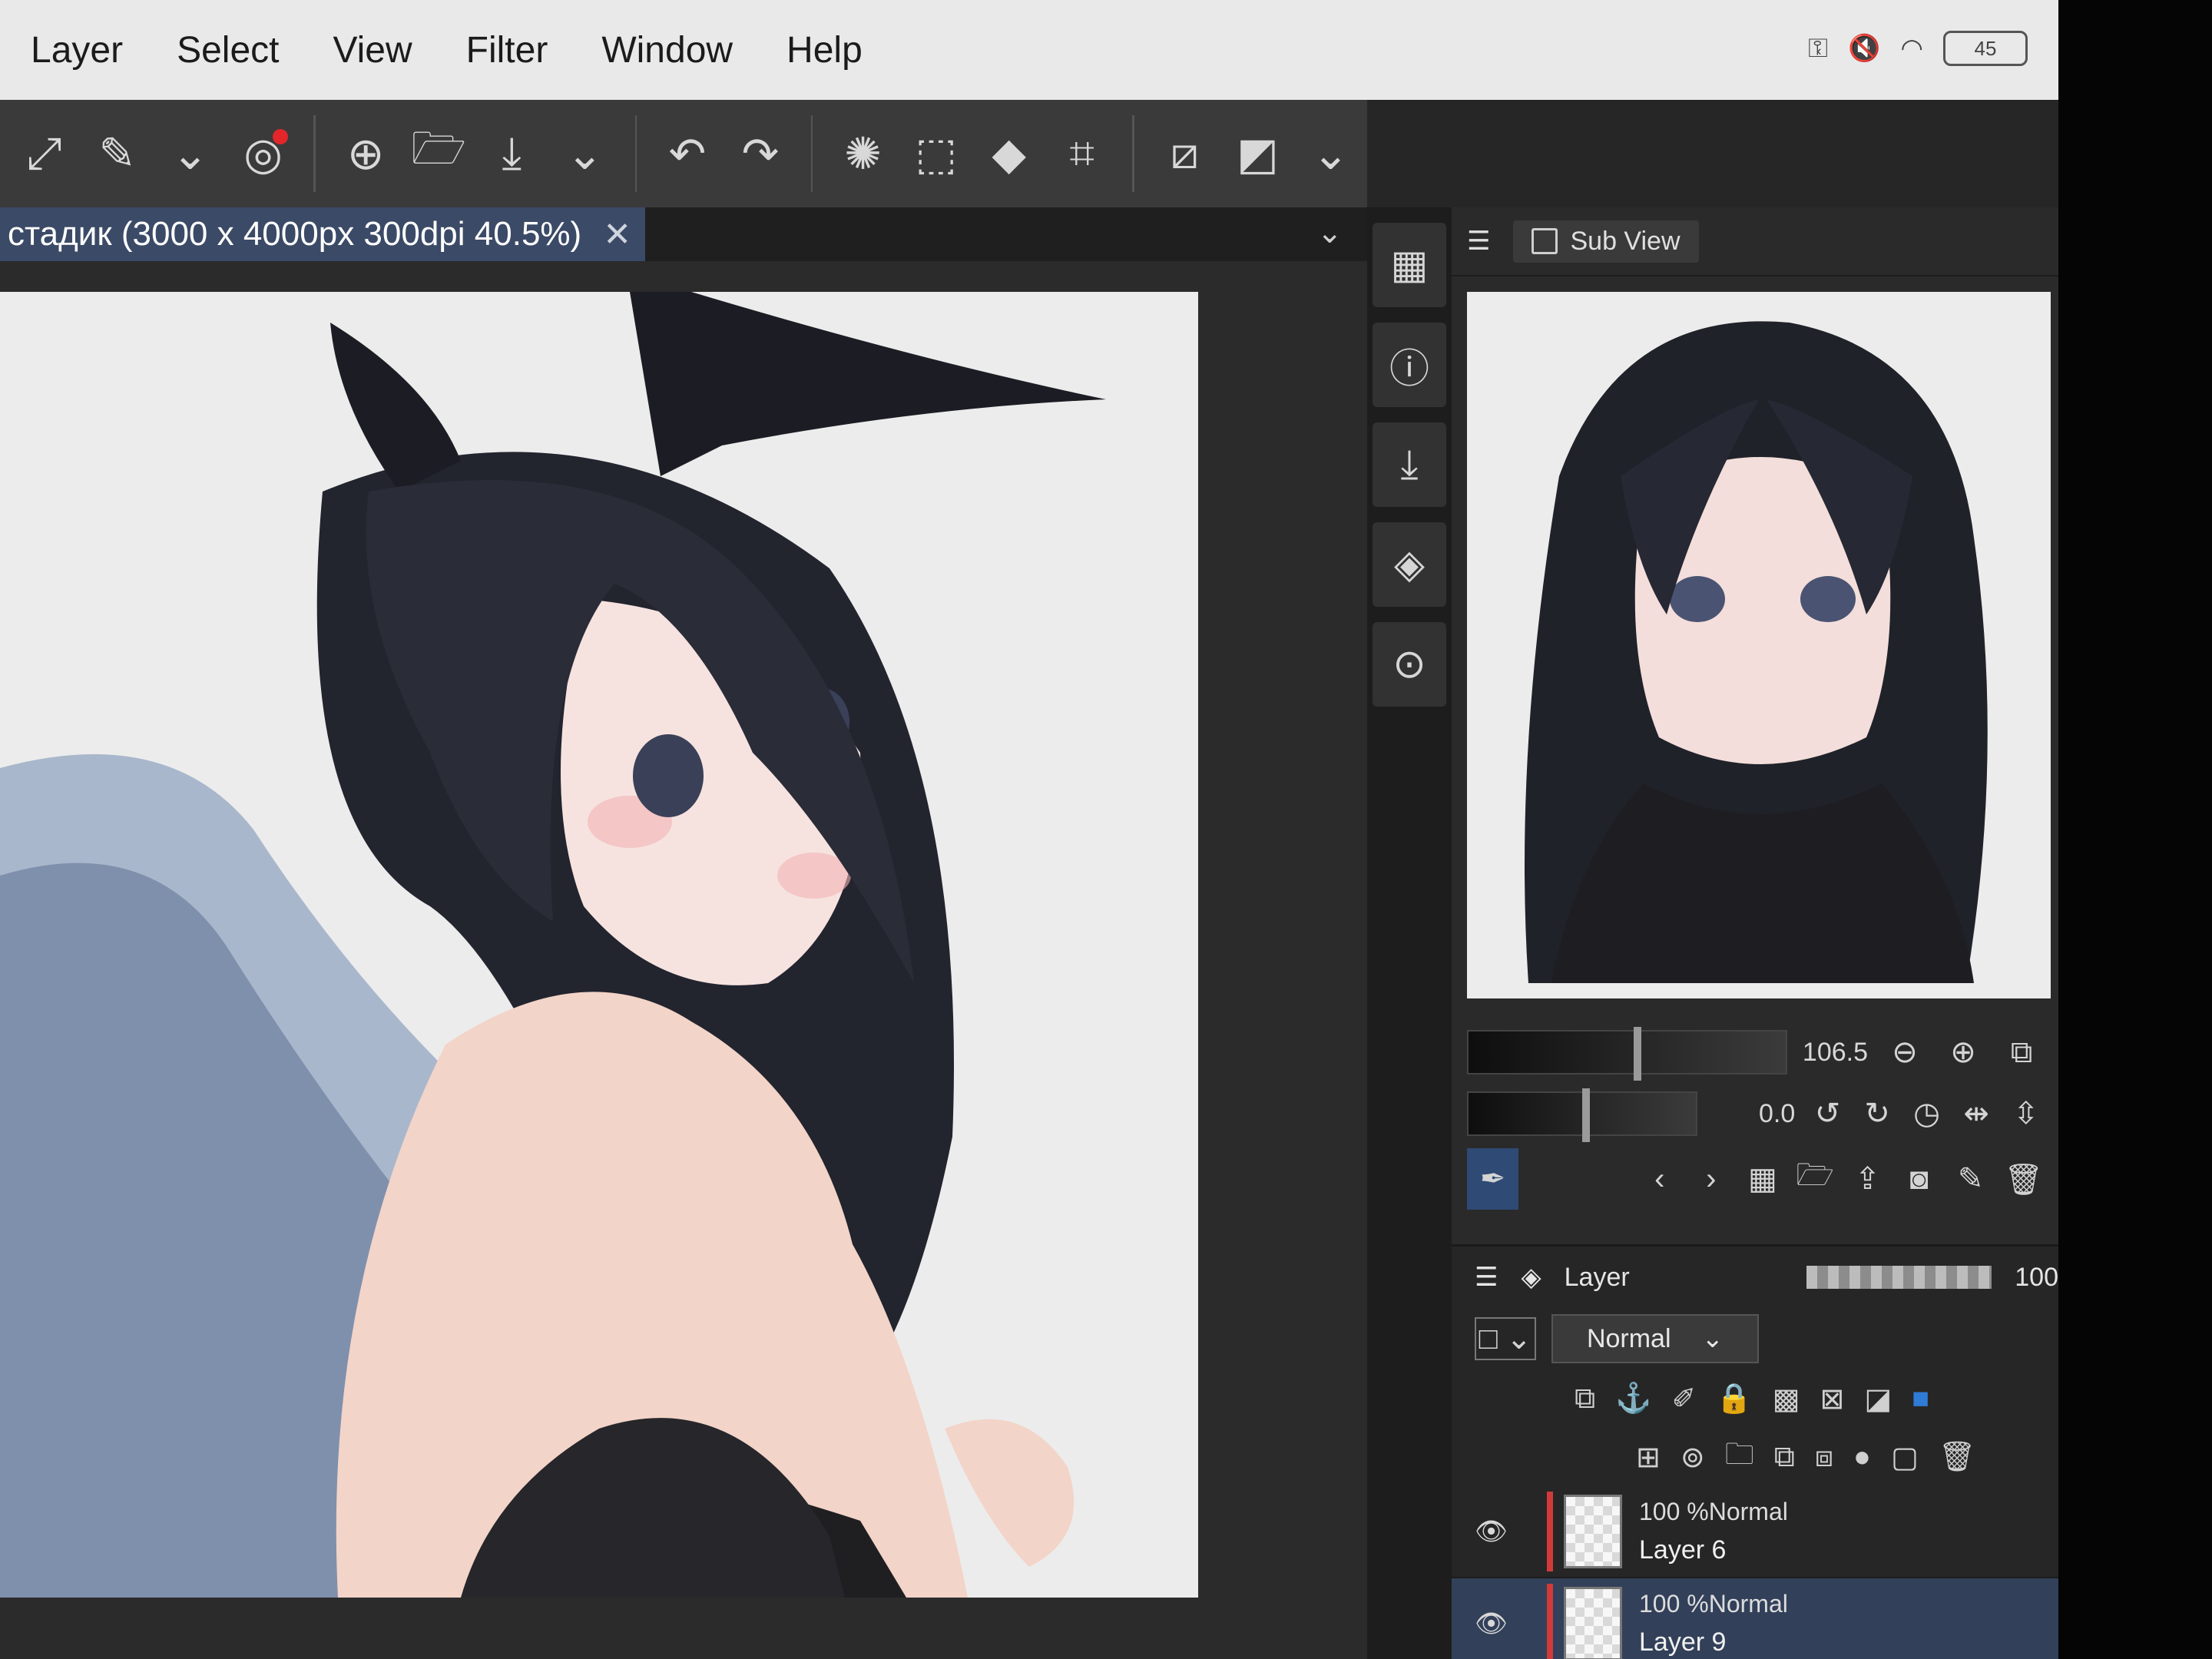 The image size is (2212, 1659). What do you see at coordinates (1082, 154) in the screenshot?
I see `transform-icon: ⌗` at bounding box center [1082, 154].